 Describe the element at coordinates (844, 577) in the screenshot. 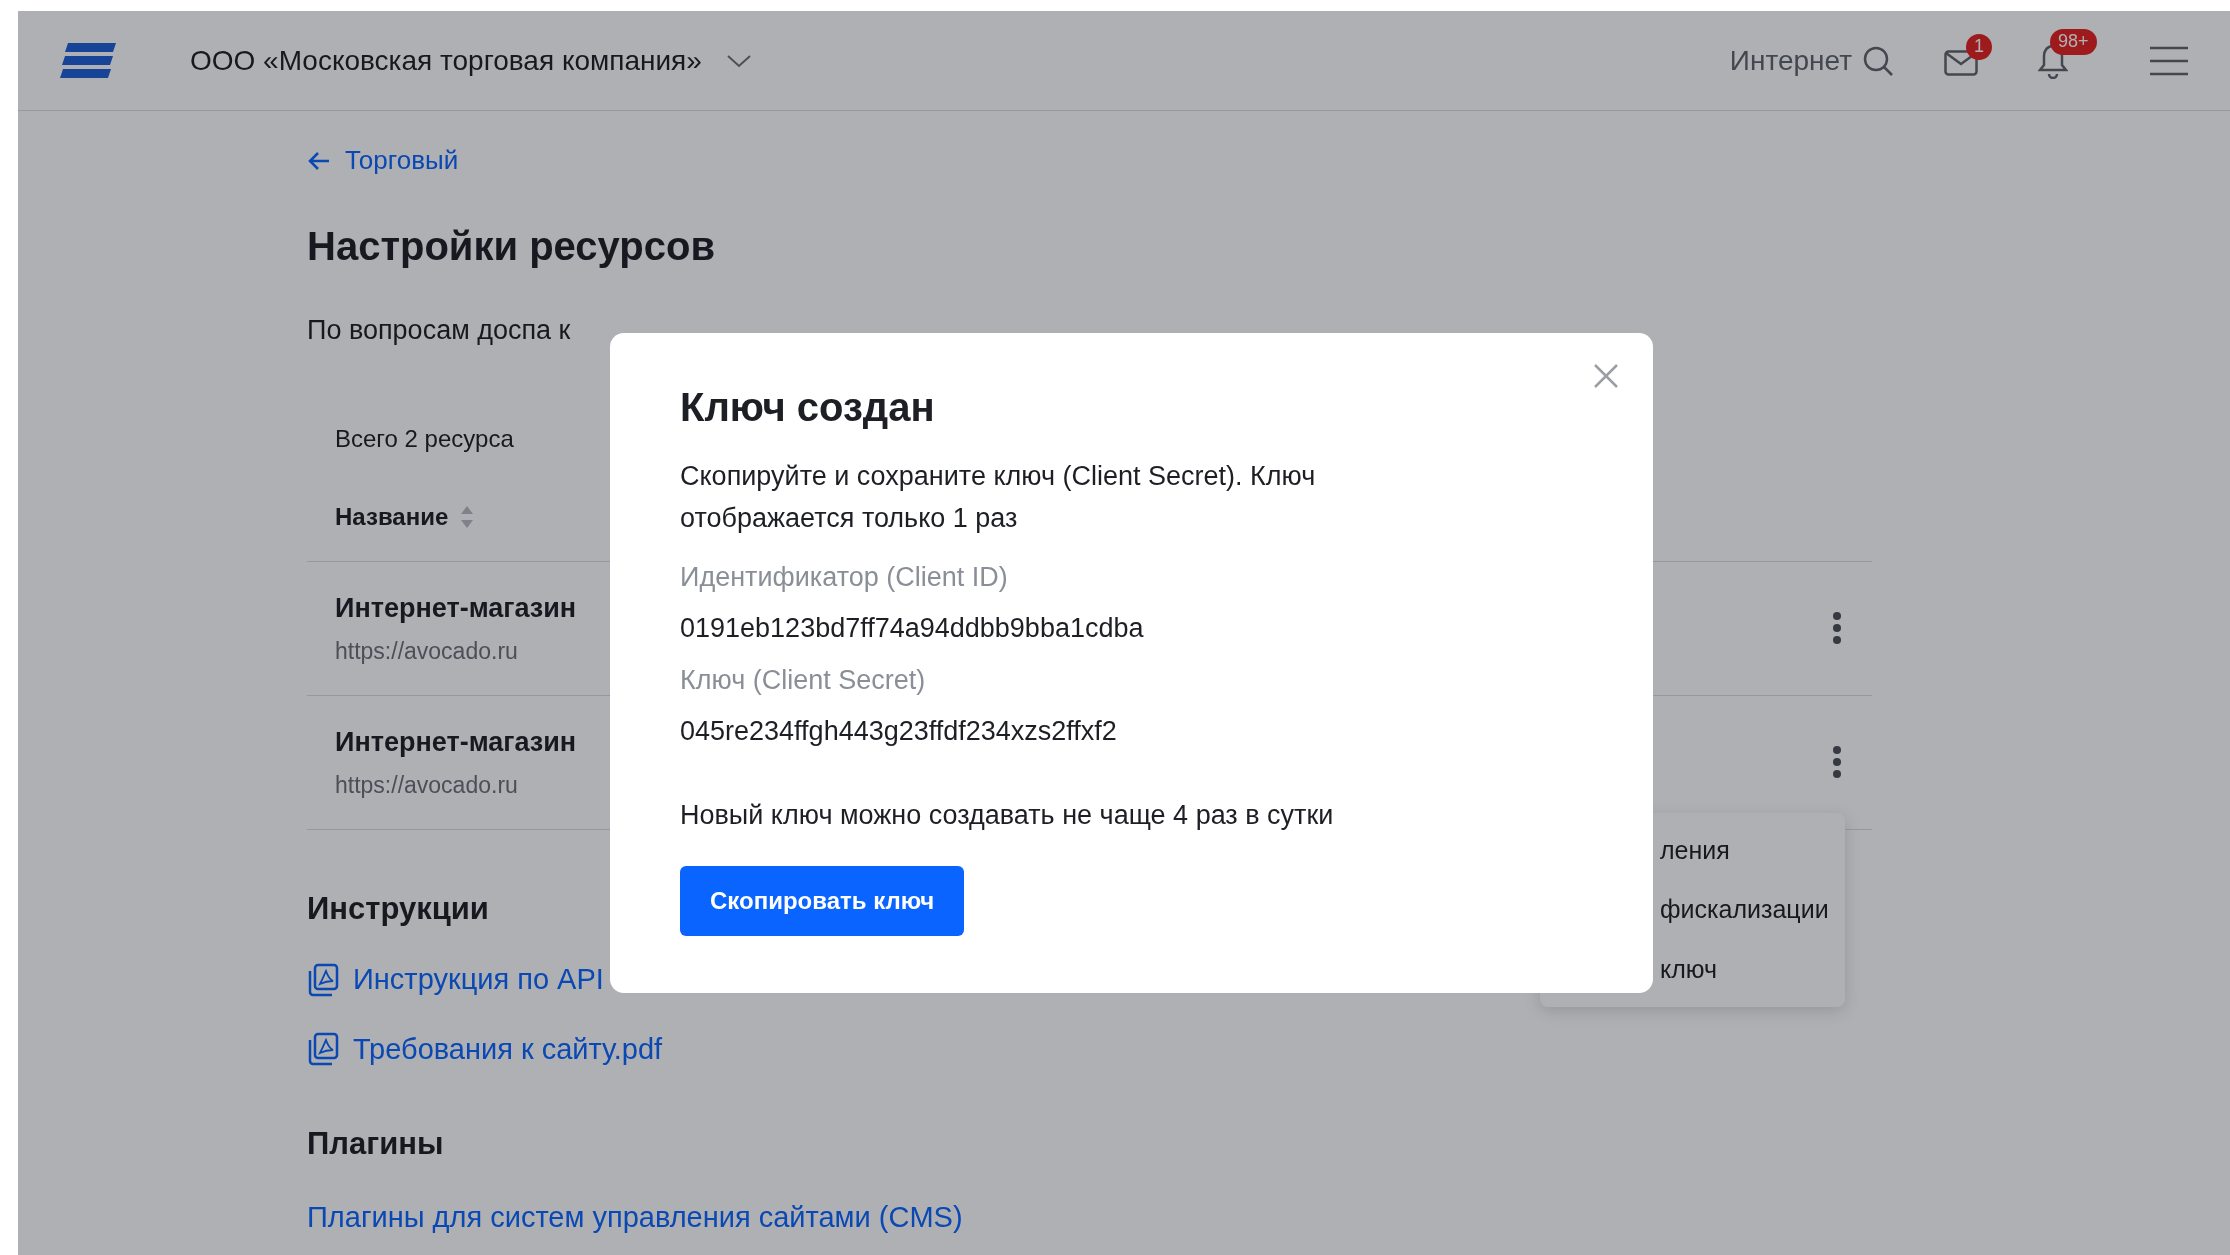

I see `field-label: Идентификатор (Client ID)` at that location.